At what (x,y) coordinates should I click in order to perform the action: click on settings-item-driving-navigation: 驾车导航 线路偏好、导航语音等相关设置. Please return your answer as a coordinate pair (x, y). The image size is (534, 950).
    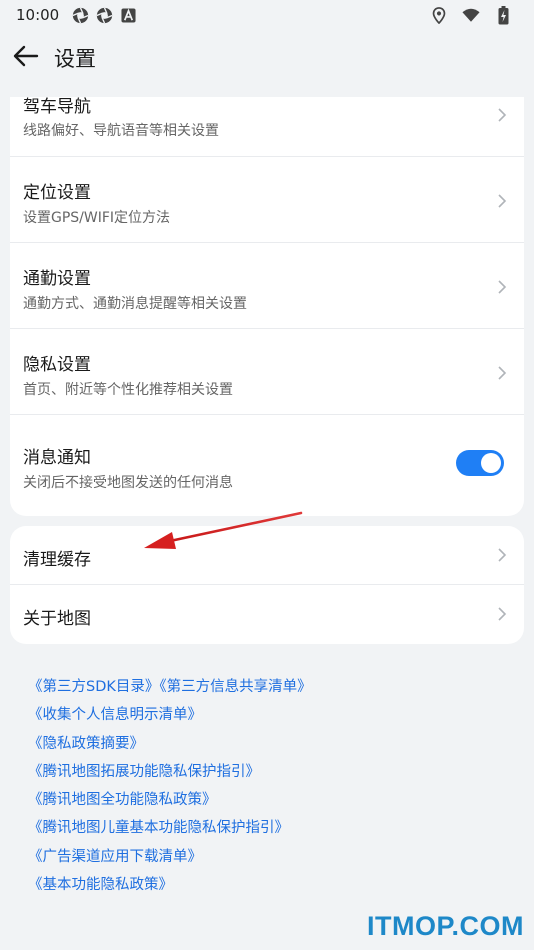
    Looking at the image, I should click on (267, 127).